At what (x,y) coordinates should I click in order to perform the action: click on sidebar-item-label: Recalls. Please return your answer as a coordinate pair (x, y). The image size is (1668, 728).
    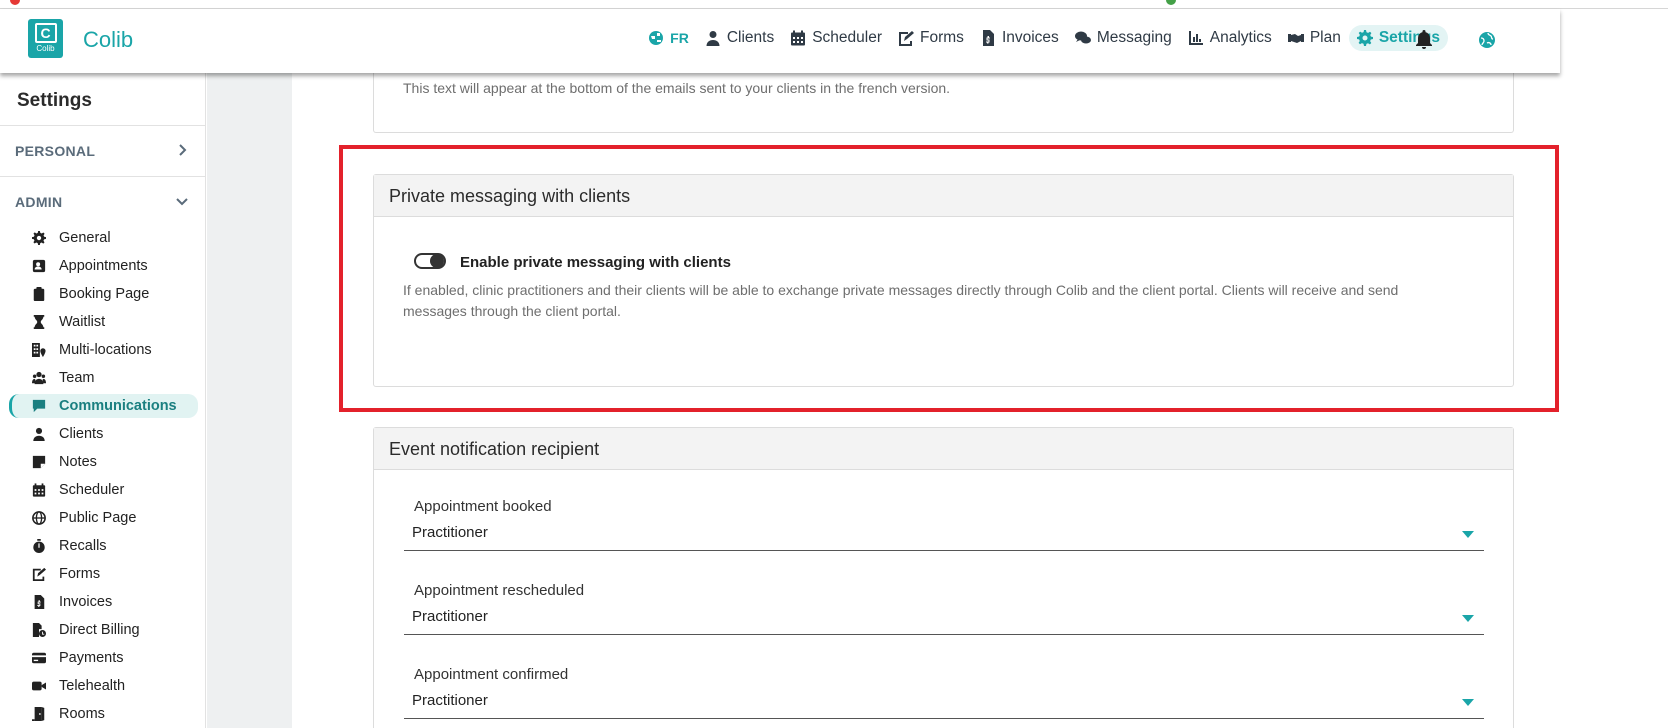
    Looking at the image, I should click on (83, 546).